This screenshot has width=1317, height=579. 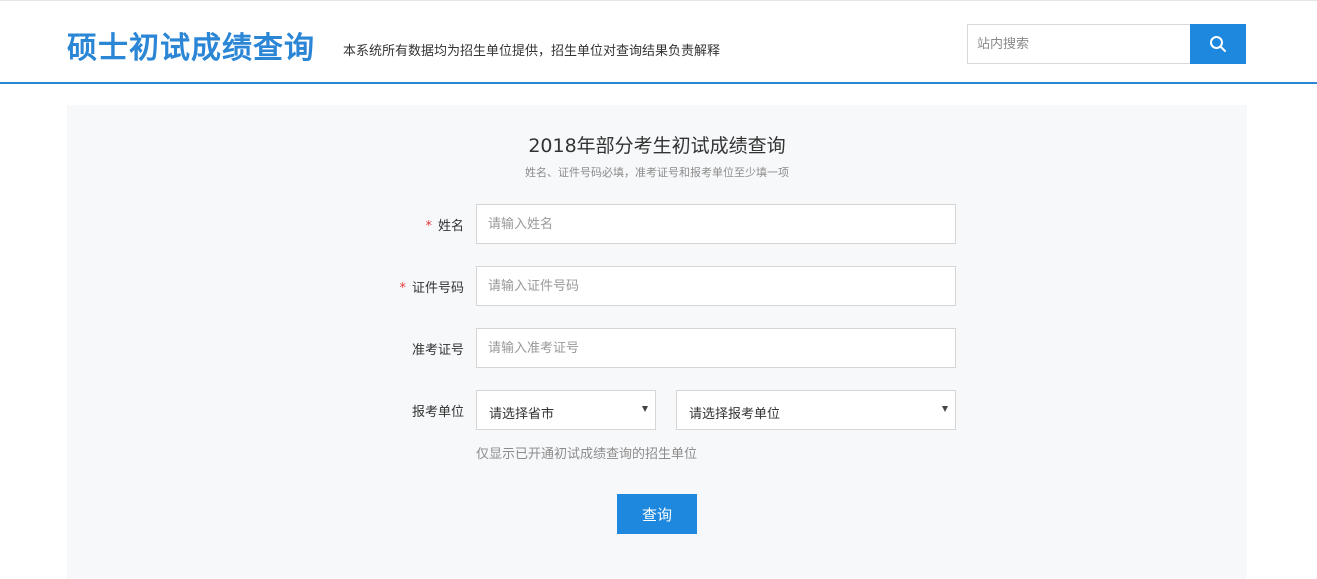 I want to click on search-button, so click(x=1218, y=44).